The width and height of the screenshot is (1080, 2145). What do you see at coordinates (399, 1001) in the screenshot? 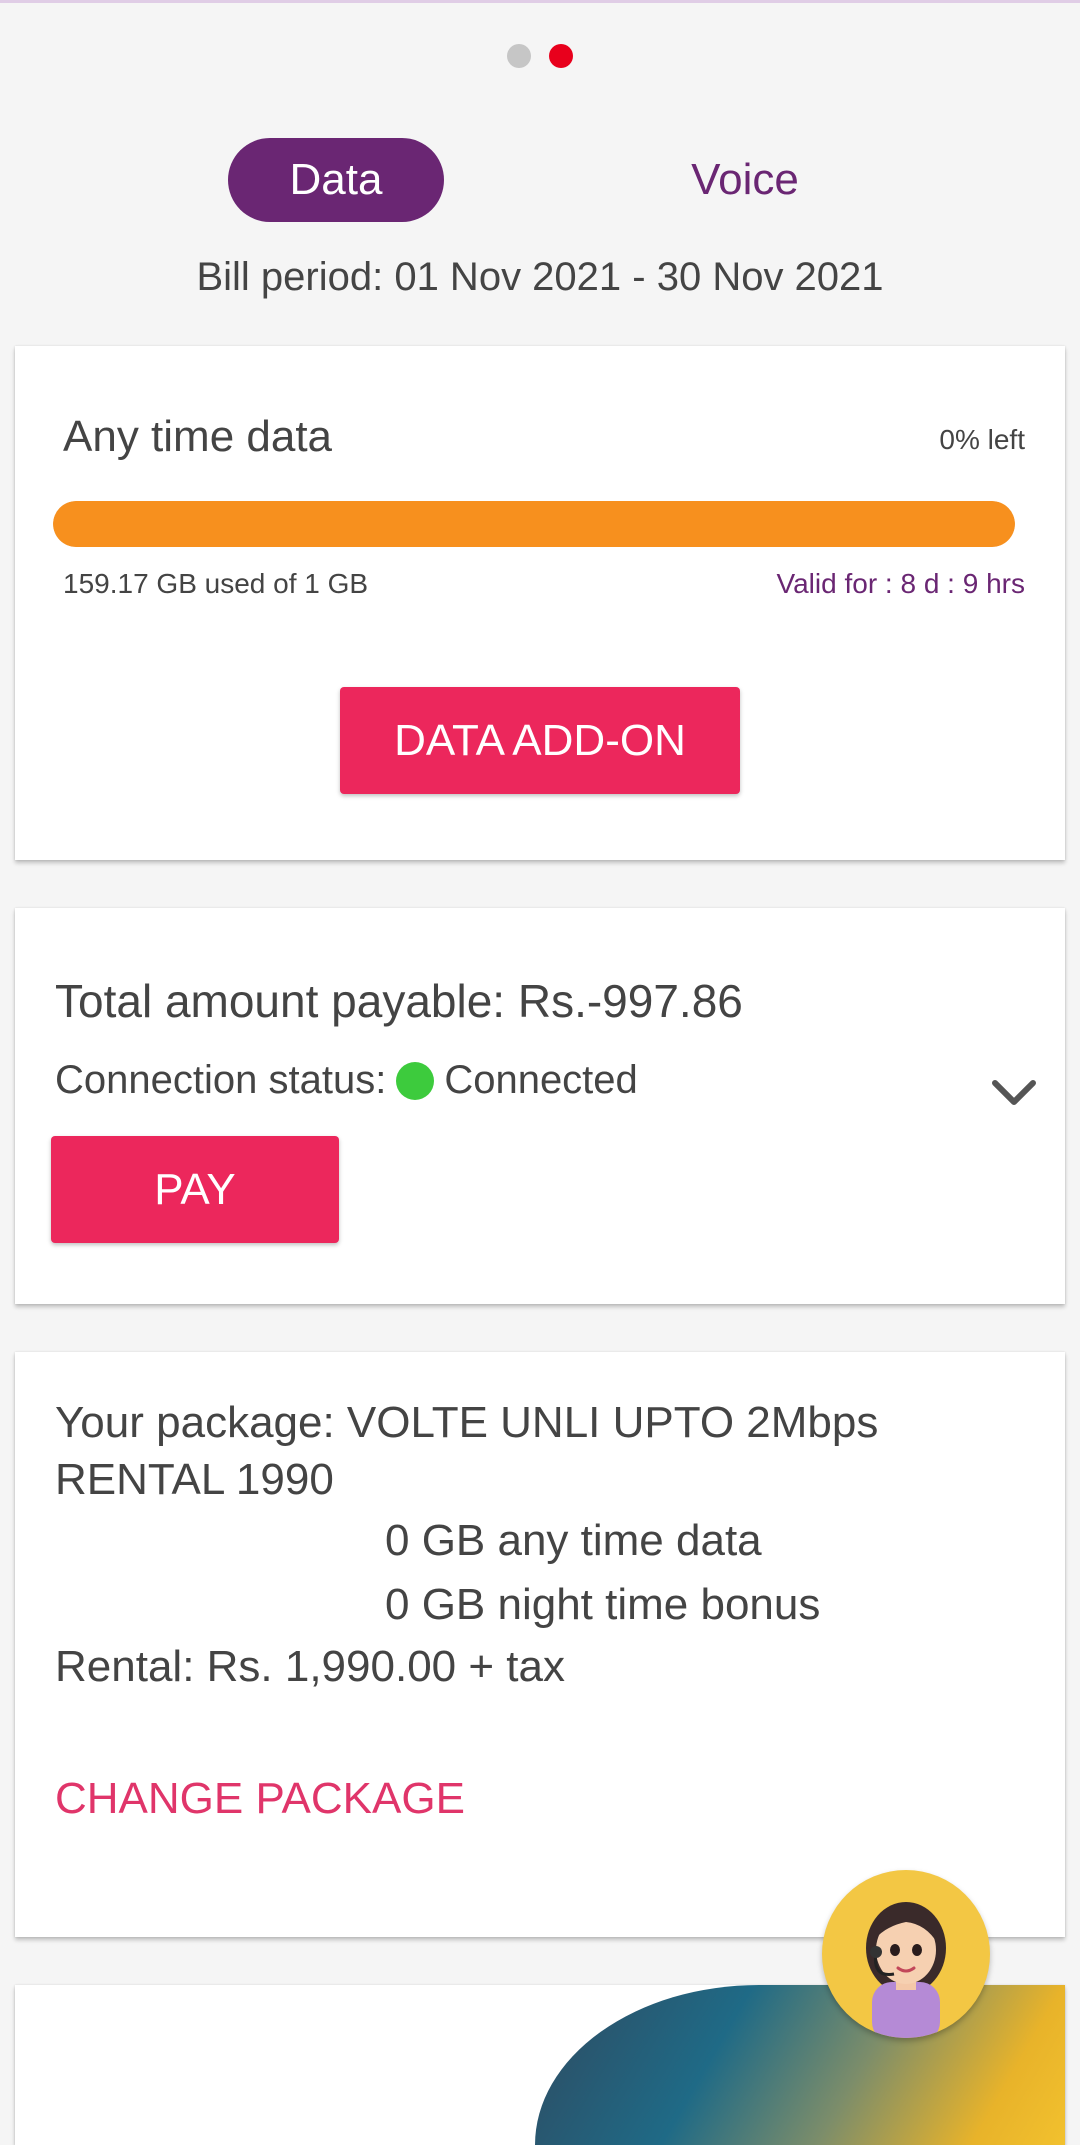
I see `total-amount: Total amount payable: Rs.-997.86` at bounding box center [399, 1001].